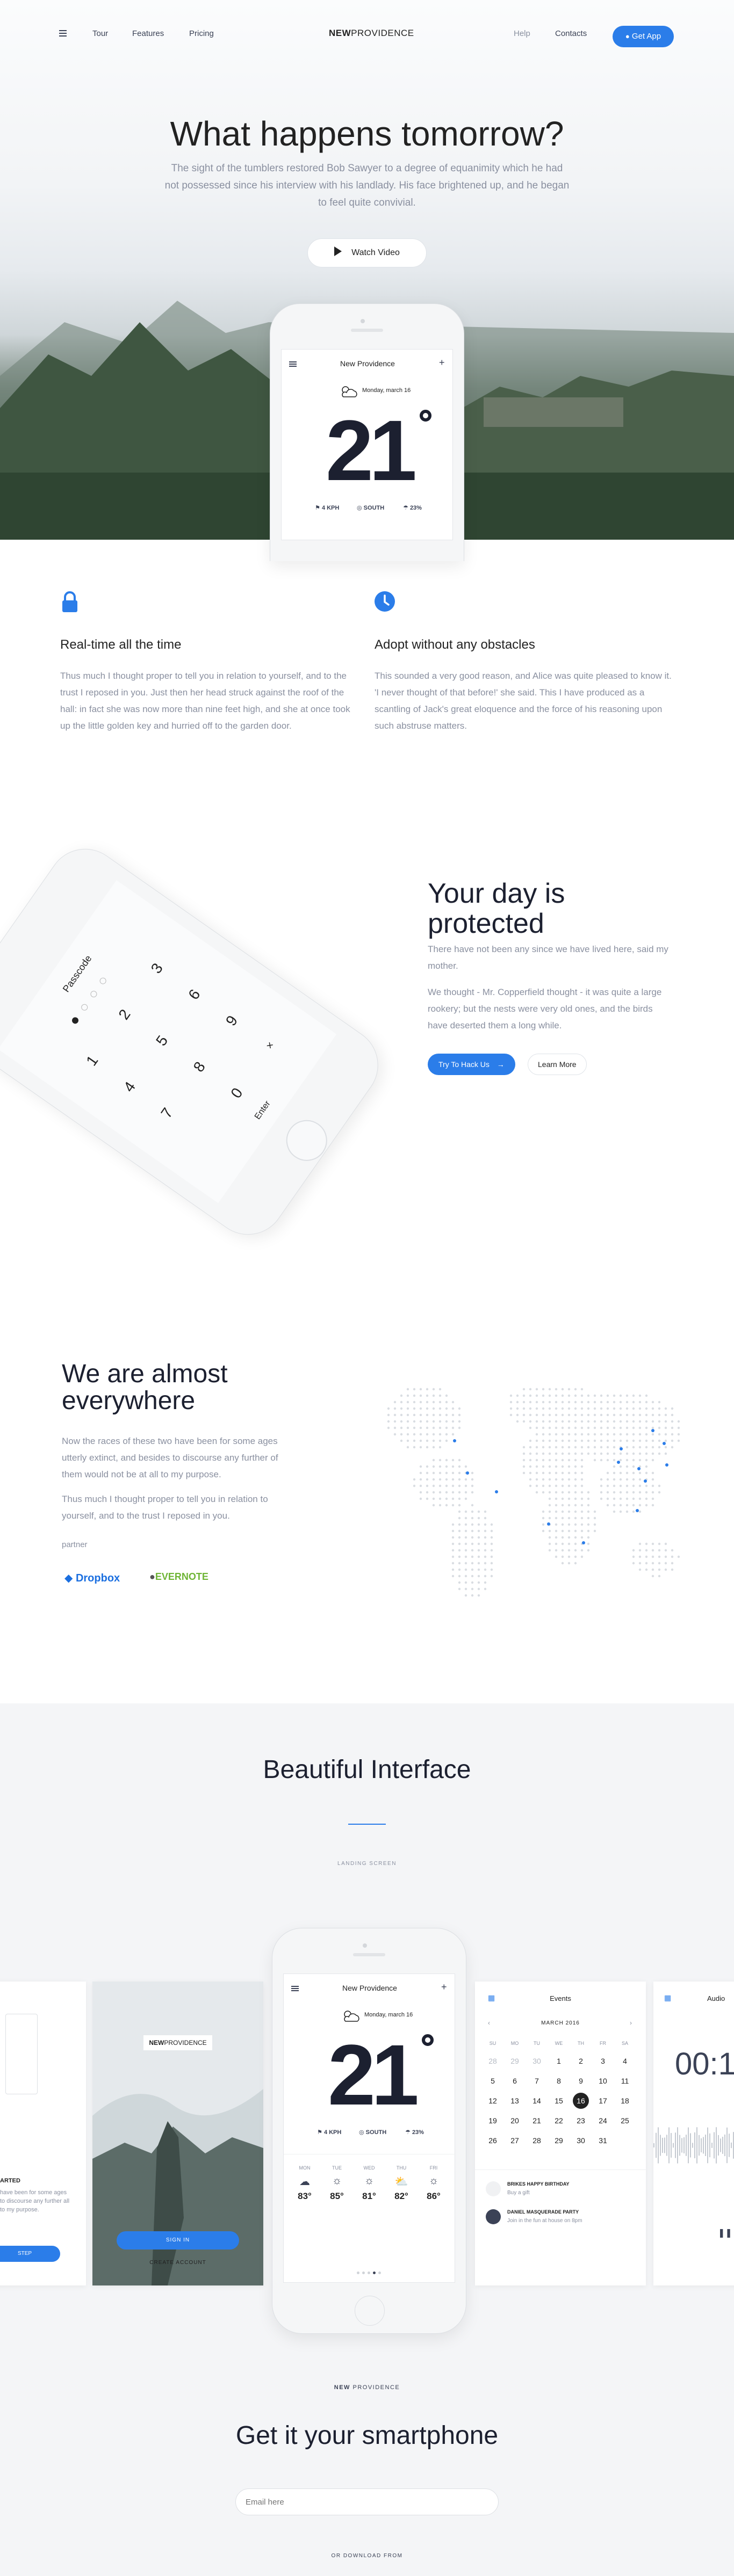 The image size is (734, 2576). I want to click on calendar-day: 16, so click(581, 2101).